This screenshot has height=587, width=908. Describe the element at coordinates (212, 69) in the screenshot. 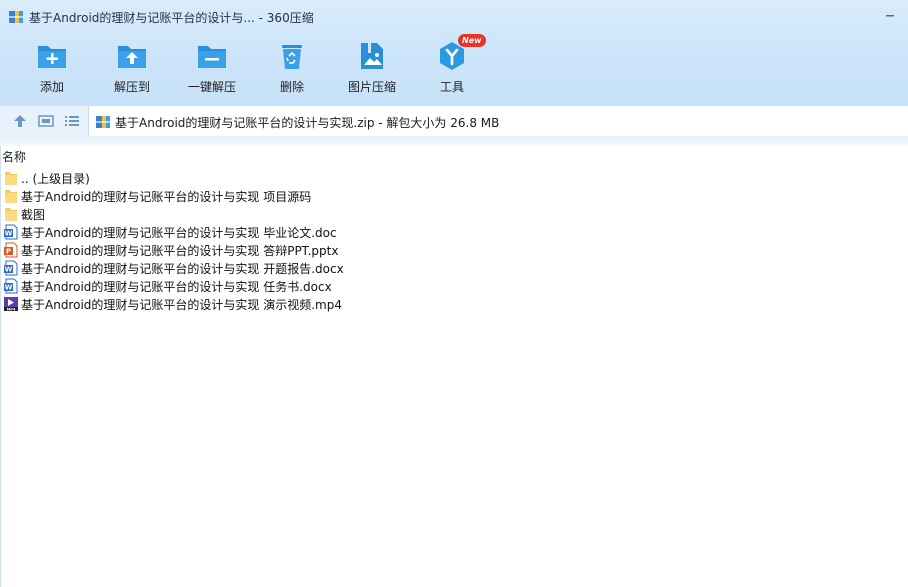

I see `one-click-extract-button: 一键解压` at that location.